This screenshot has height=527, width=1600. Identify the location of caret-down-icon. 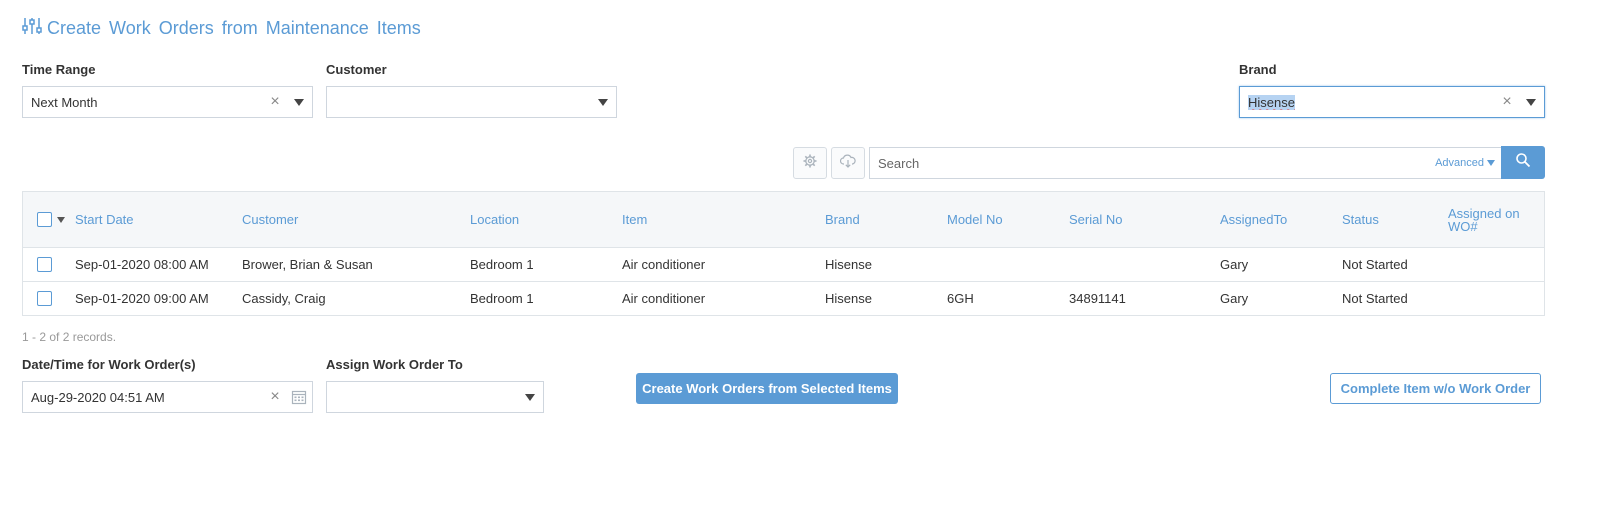
(1491, 163).